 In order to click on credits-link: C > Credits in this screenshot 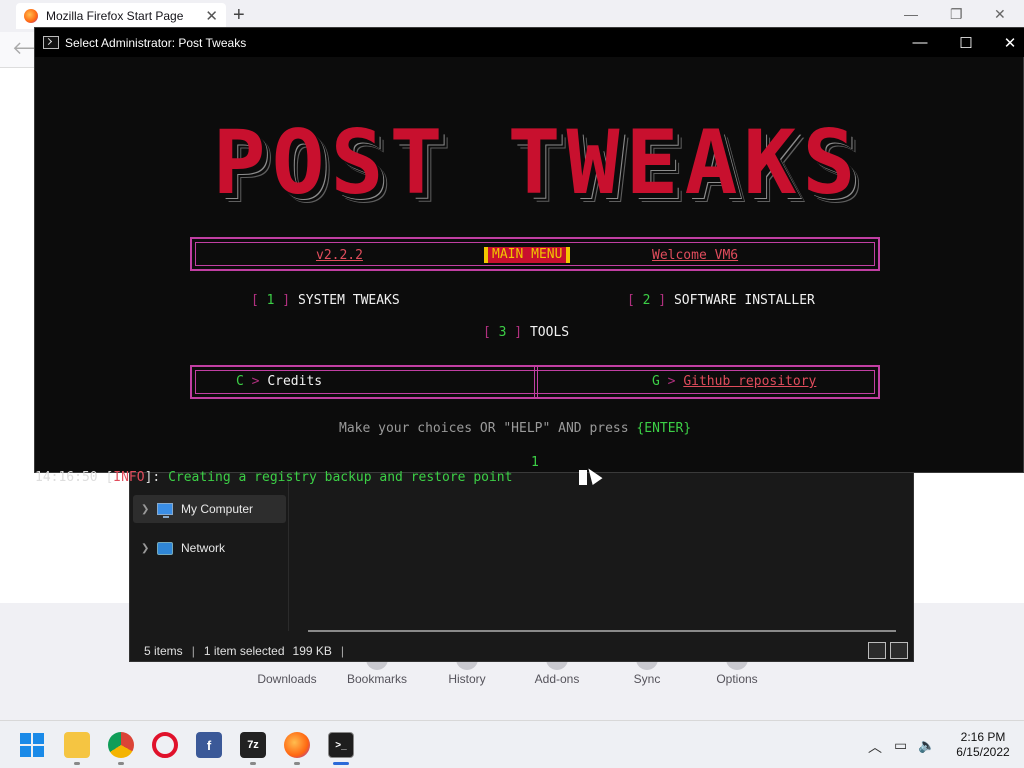, I will do `click(279, 381)`.